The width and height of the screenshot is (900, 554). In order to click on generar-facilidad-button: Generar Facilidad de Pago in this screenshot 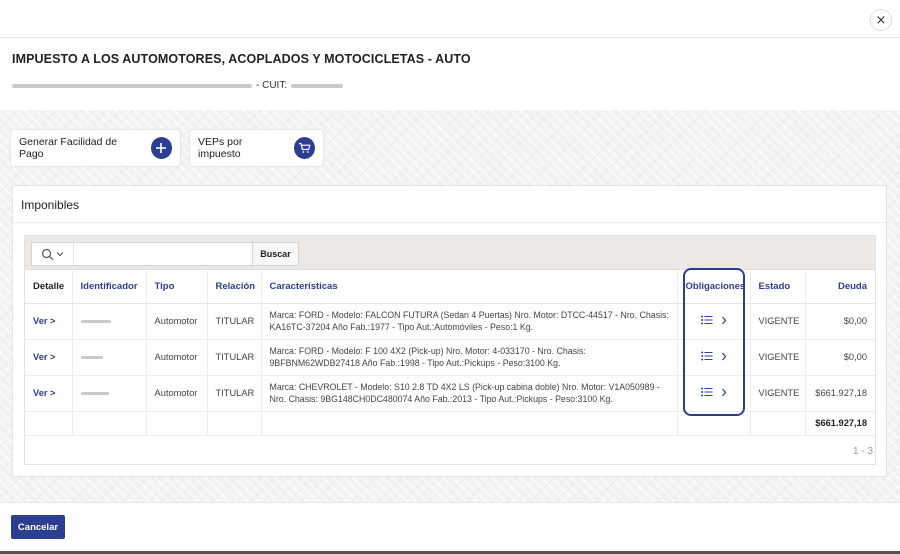, I will do `click(95, 148)`.